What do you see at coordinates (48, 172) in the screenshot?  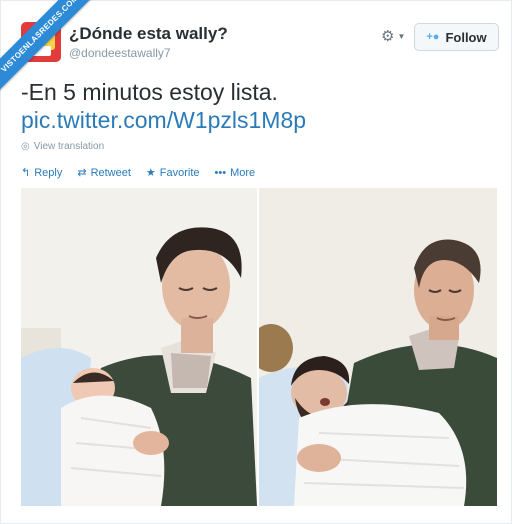 I see `reply-label: Reply` at bounding box center [48, 172].